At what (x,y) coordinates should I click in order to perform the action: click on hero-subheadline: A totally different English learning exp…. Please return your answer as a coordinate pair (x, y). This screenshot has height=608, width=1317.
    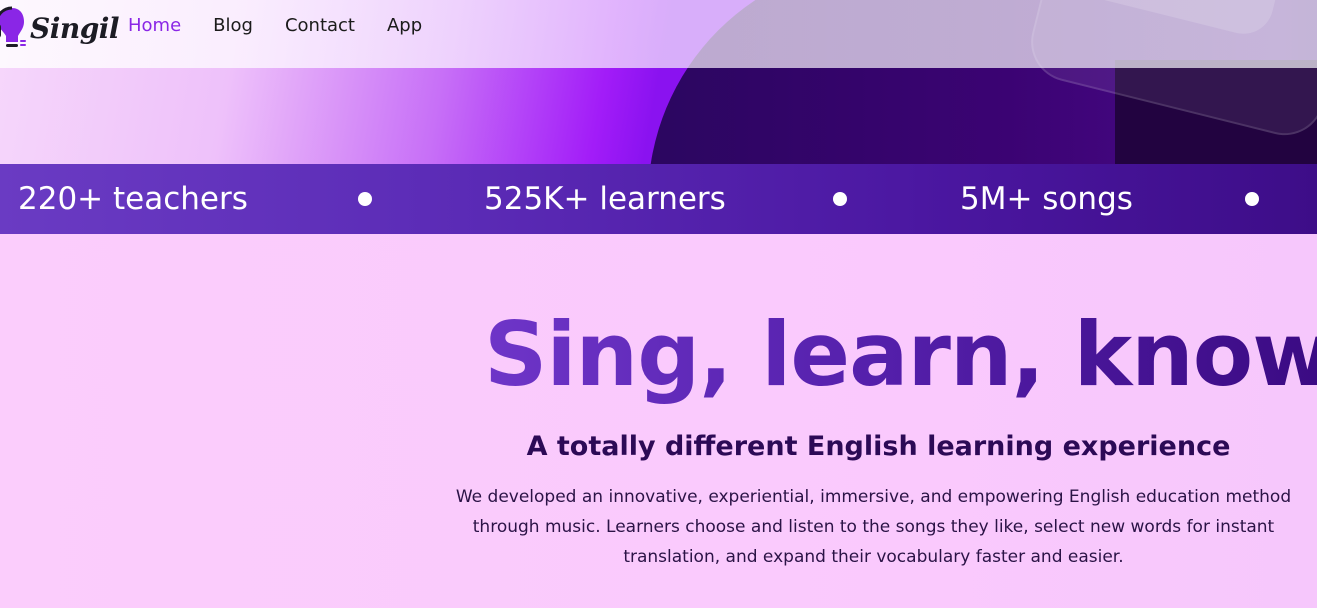
    Looking at the image, I should click on (658, 447).